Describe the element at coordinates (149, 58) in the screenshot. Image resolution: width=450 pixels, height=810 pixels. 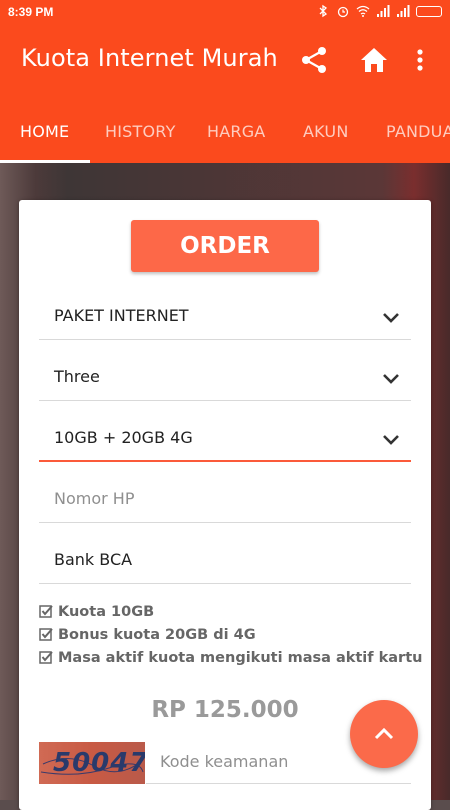
I see `app-title: Kuota Internet Murah` at that location.